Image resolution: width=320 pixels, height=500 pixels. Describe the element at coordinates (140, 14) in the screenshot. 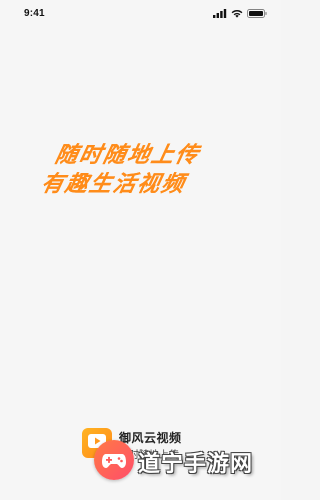

I see `status-bar: 9:41` at that location.